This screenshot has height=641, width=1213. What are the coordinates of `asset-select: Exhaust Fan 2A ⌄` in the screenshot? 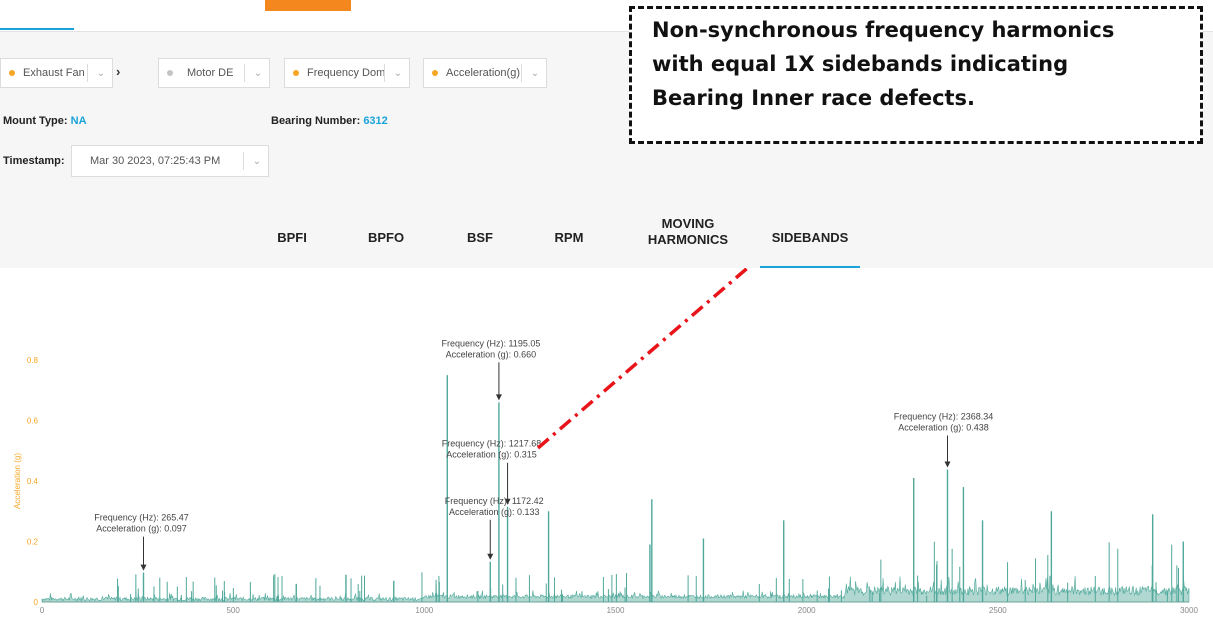 It's located at (56, 73).